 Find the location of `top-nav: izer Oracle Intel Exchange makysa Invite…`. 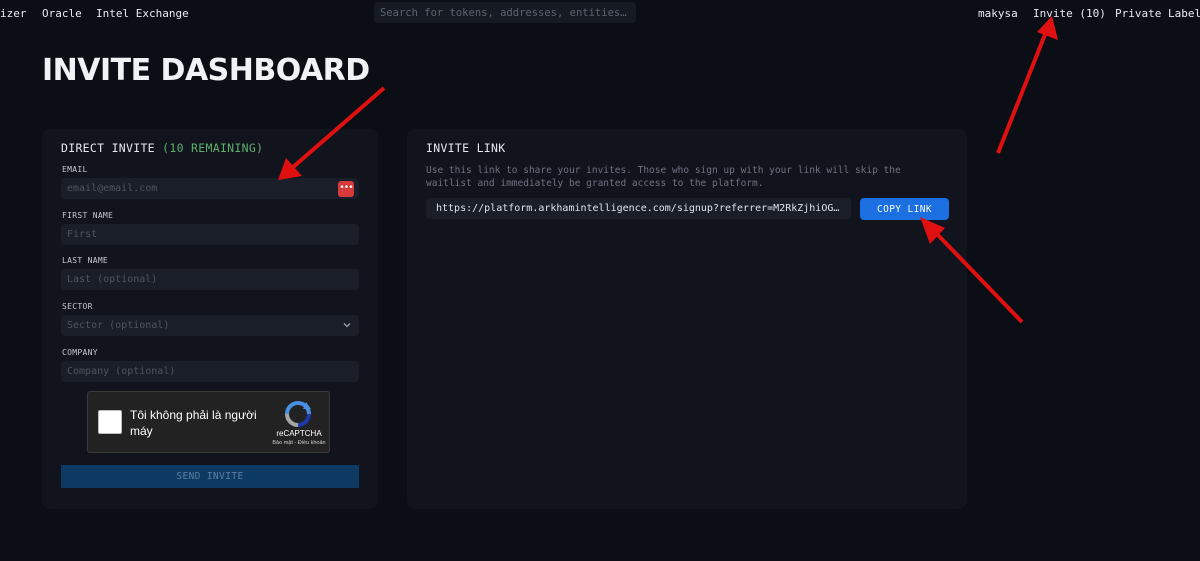

top-nav: izer Oracle Intel Exchange makysa Invite… is located at coordinates (600, 13).